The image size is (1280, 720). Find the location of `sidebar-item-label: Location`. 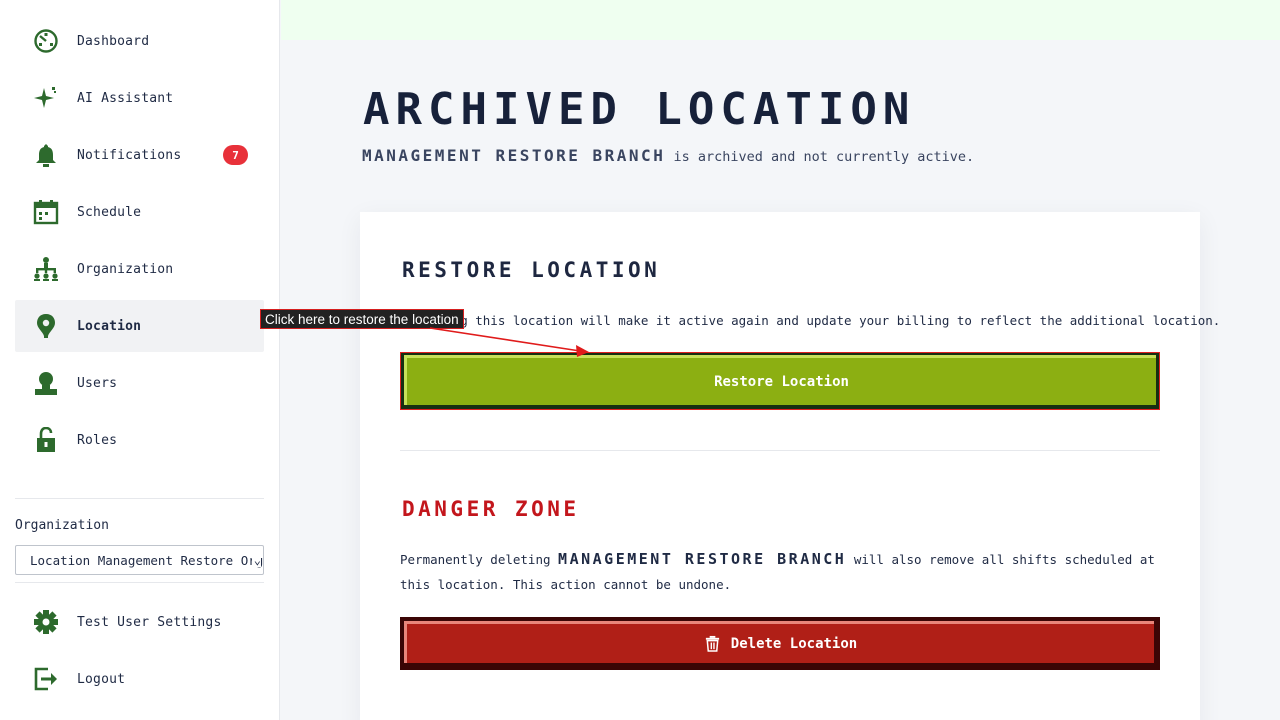

sidebar-item-label: Location is located at coordinates (109, 326).